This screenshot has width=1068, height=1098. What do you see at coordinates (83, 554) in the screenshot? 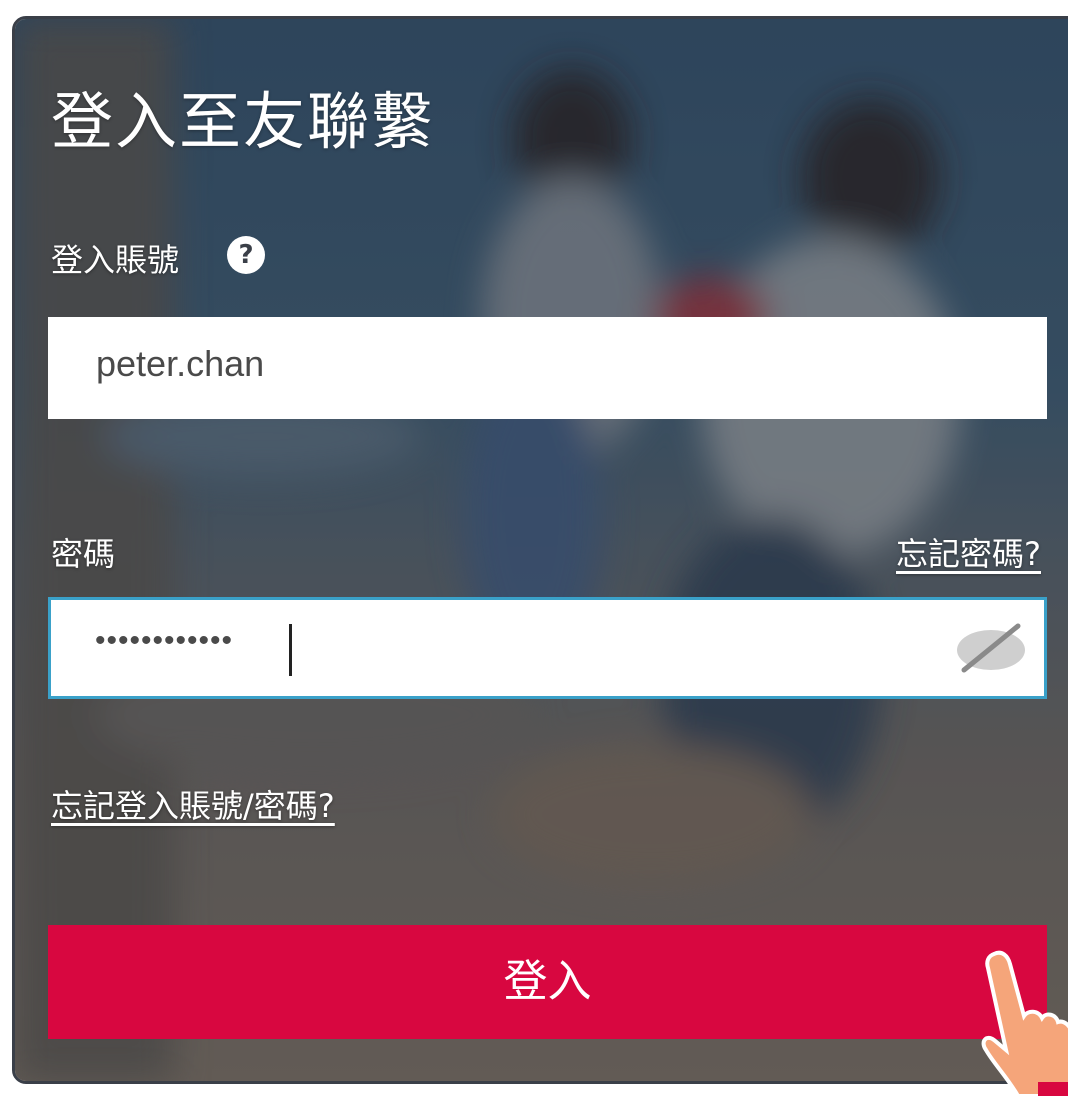
I see `password-label: 密碼` at bounding box center [83, 554].